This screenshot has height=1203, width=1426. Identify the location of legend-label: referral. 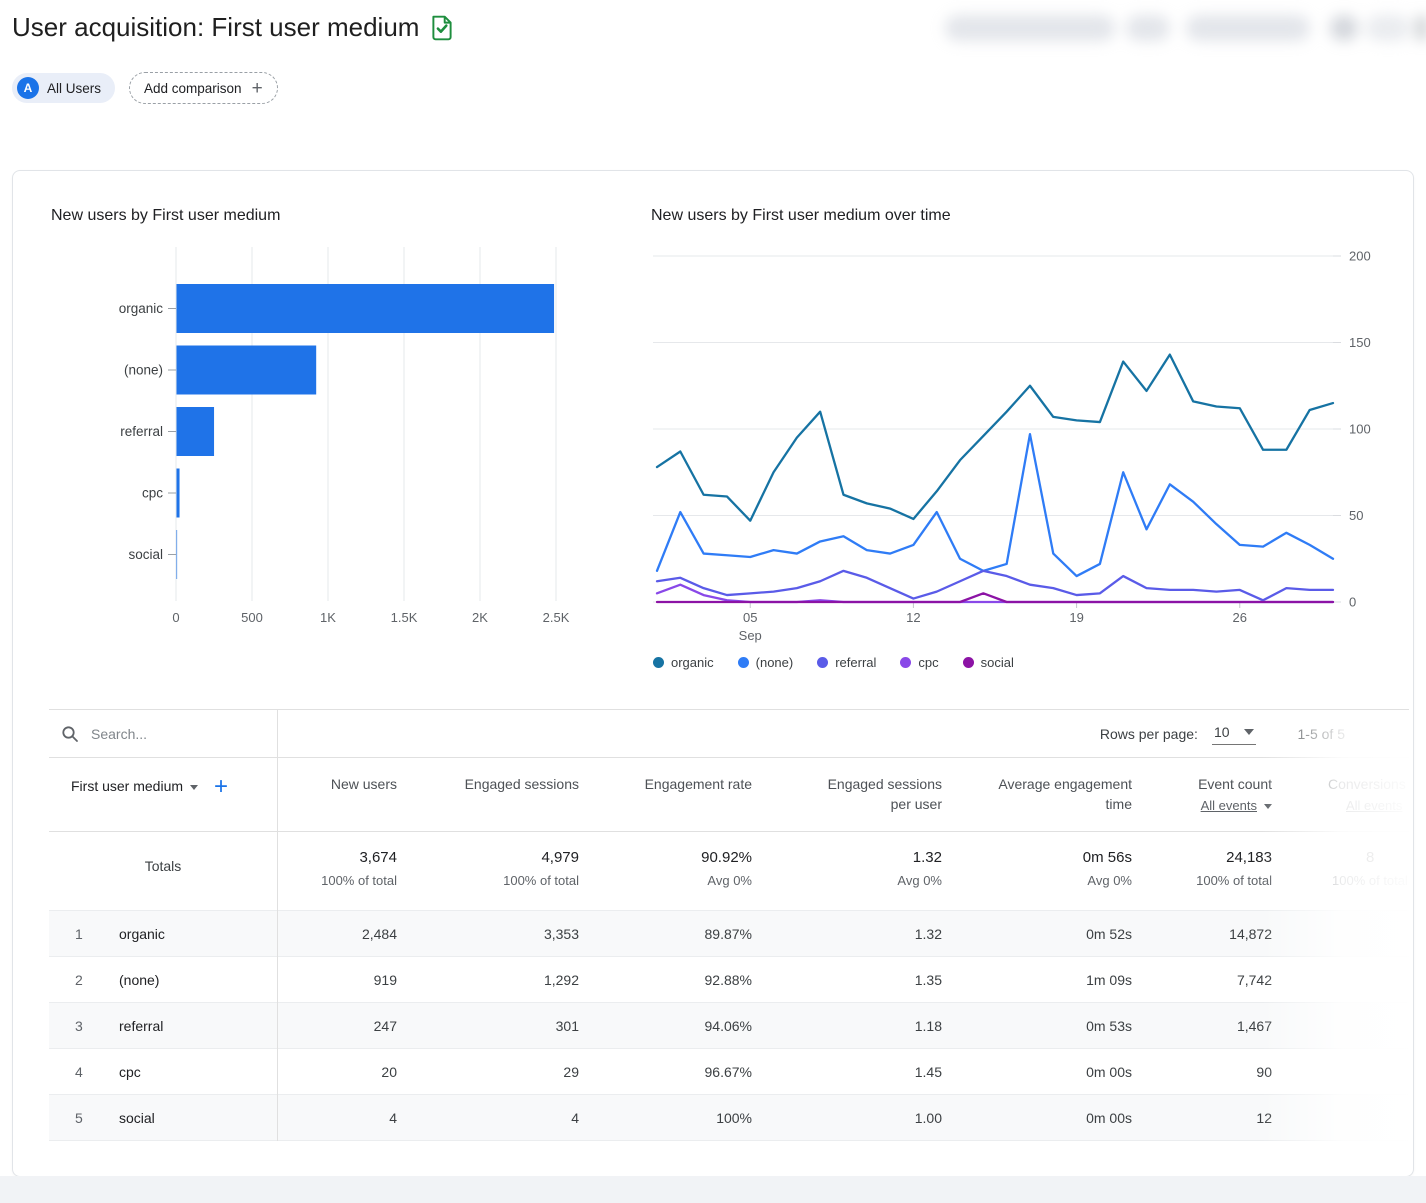
(856, 662).